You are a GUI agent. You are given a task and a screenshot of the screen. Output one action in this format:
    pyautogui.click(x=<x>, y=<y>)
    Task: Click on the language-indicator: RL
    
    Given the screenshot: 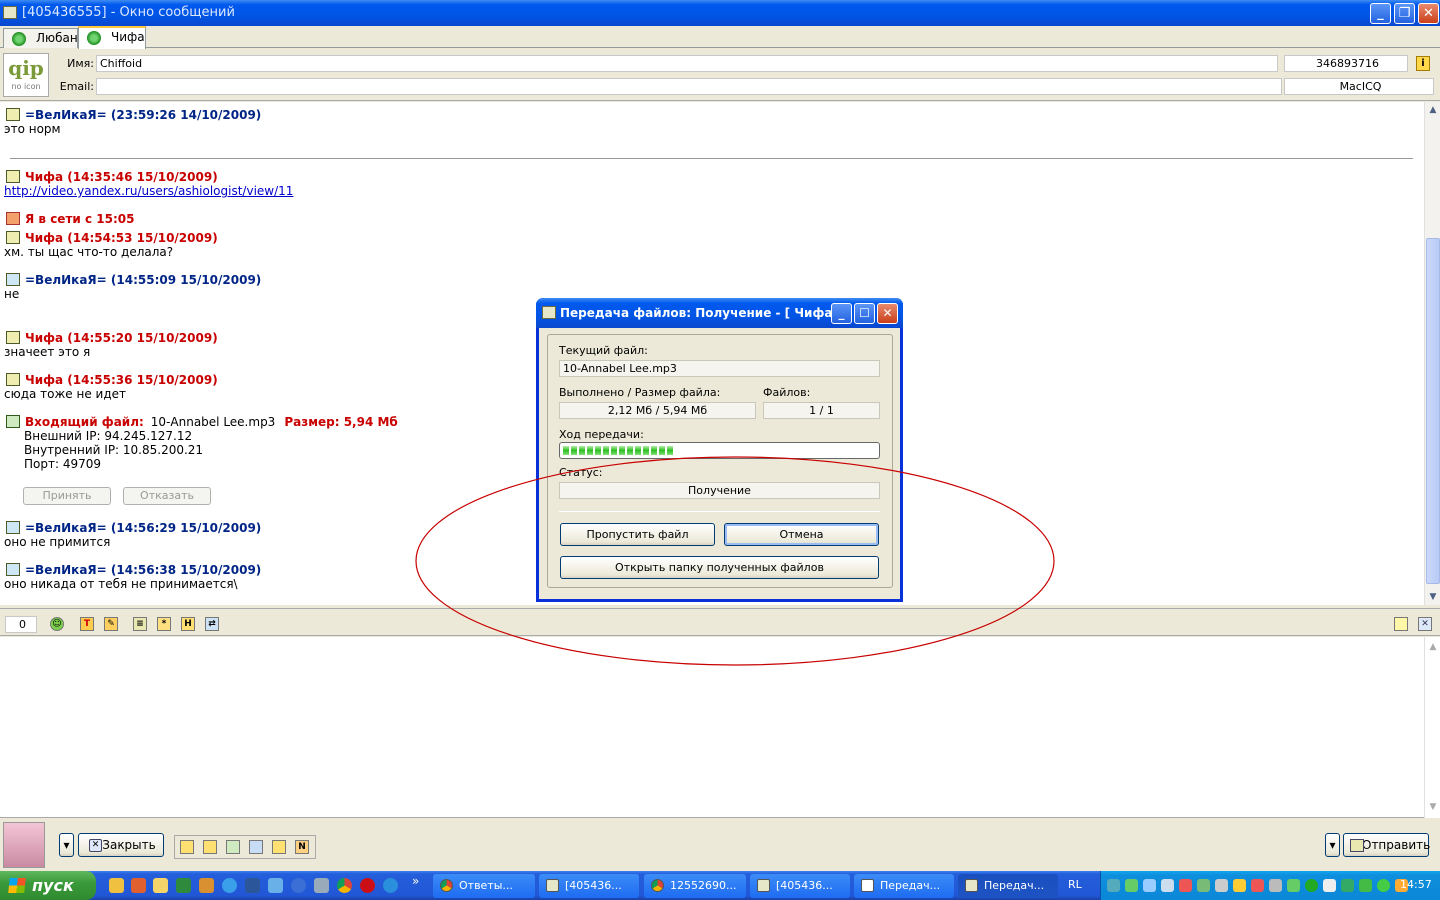 What is the action you would take?
    pyautogui.click(x=1075, y=884)
    